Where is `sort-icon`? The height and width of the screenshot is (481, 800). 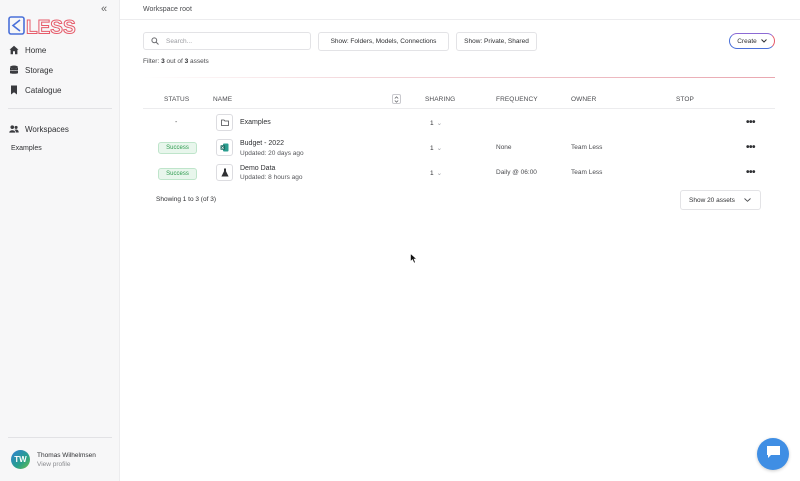 sort-icon is located at coordinates (396, 99).